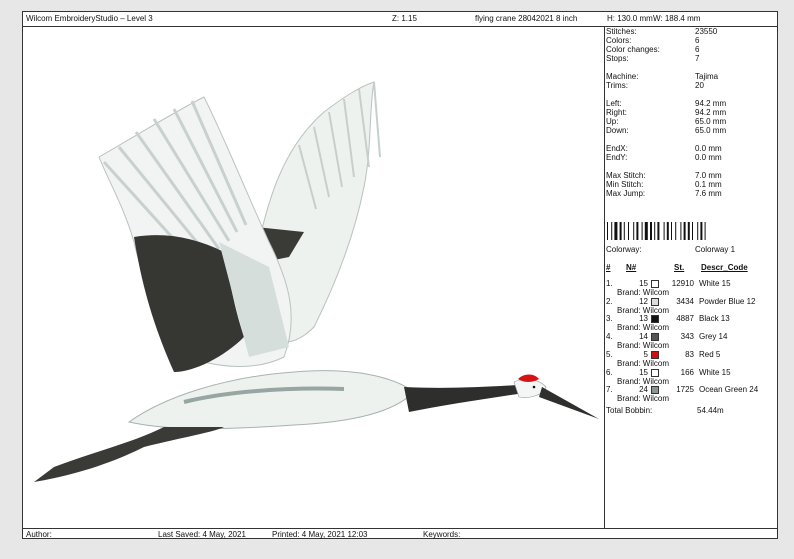 This screenshot has height=559, width=794. I want to click on stat-label: EndX:, so click(617, 148).